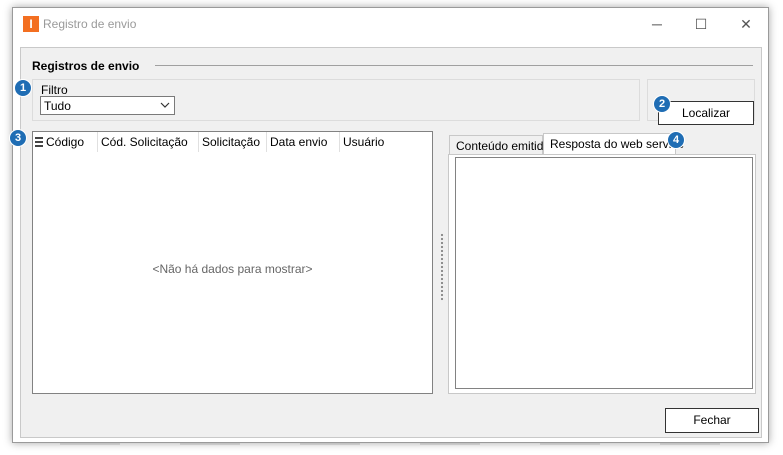 The height and width of the screenshot is (455, 783). I want to click on locate-button: Localizar, so click(706, 113).